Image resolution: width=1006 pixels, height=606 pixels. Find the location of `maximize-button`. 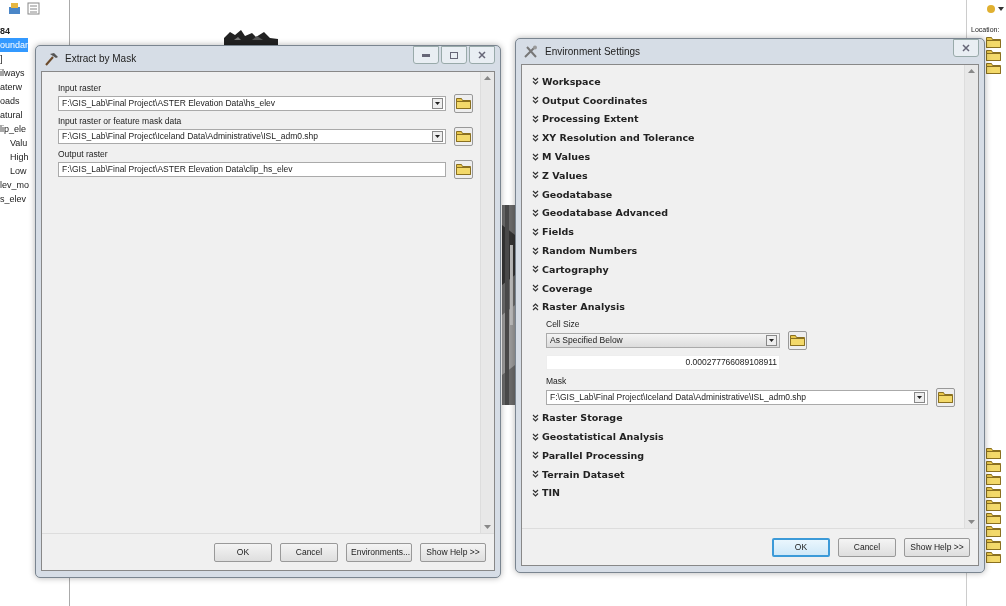

maximize-button is located at coordinates (454, 55).